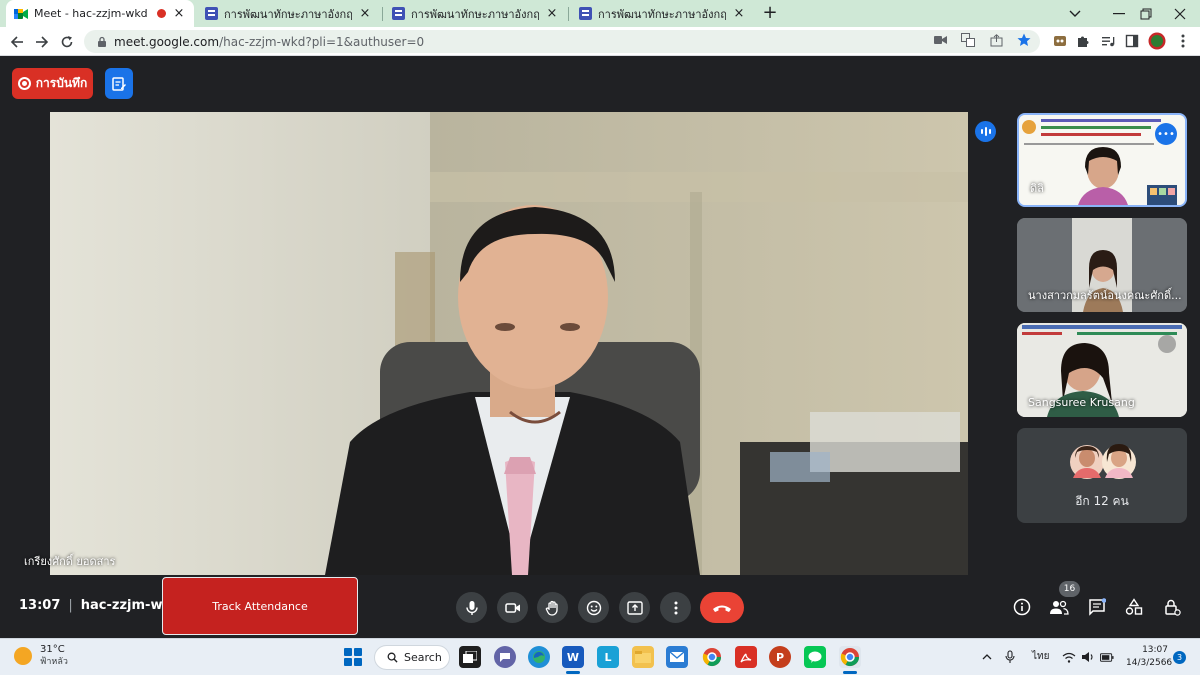 The width and height of the screenshot is (1200, 675). I want to click on tab-english-1: การพัฒนาทักษะภาษาอังกฤษ English ×, so click(288, 13).